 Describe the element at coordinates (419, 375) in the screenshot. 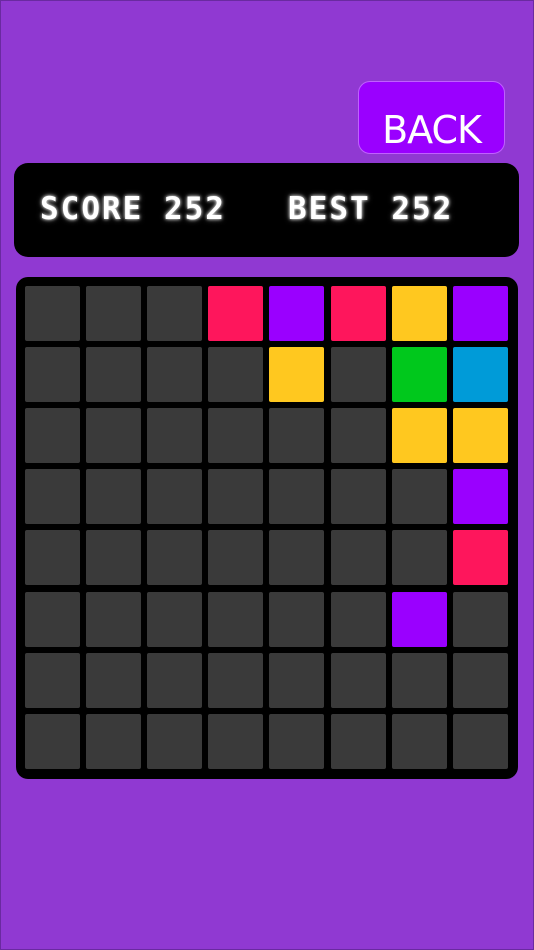

I see `green-block` at that location.